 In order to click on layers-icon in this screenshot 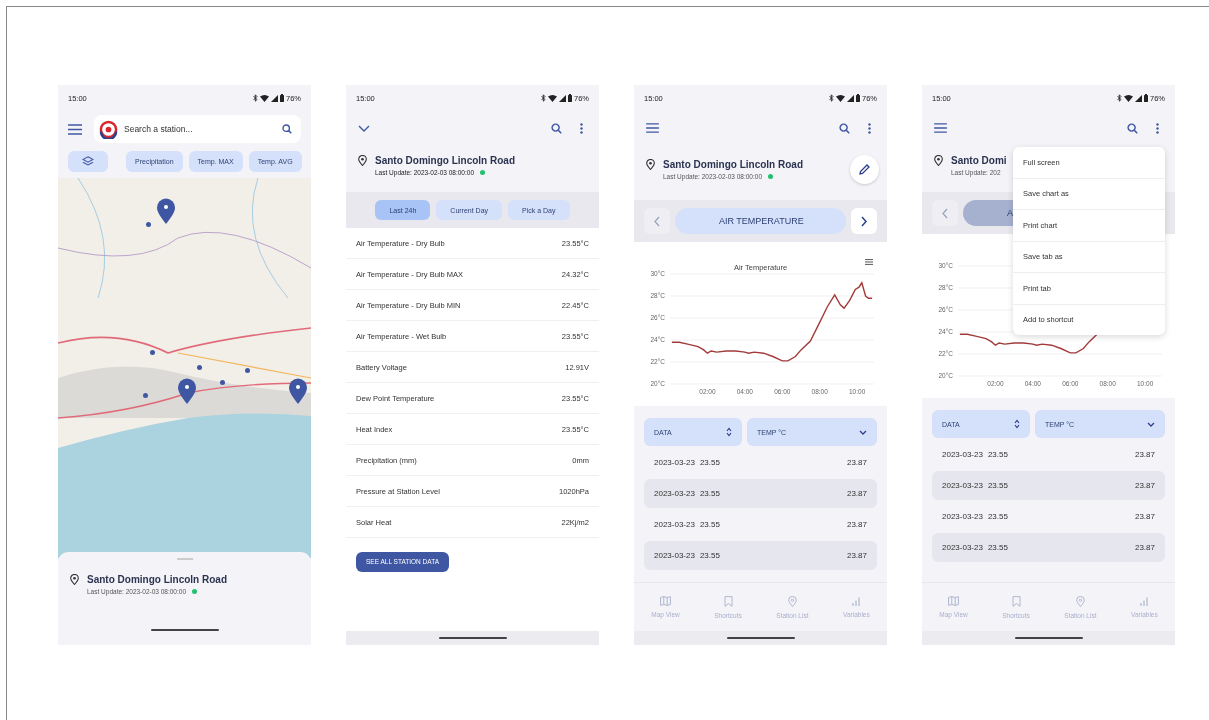, I will do `click(88, 161)`.